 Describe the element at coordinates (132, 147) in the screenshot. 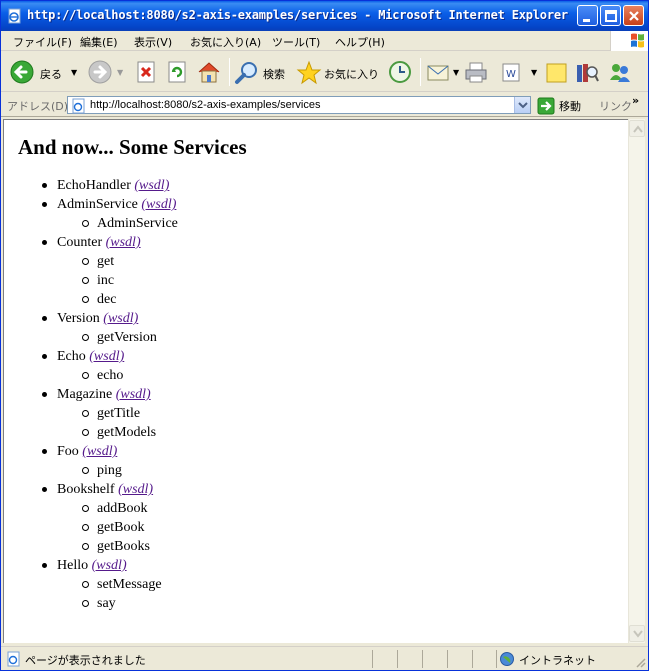

I see `page-title: And now... Some Services` at that location.